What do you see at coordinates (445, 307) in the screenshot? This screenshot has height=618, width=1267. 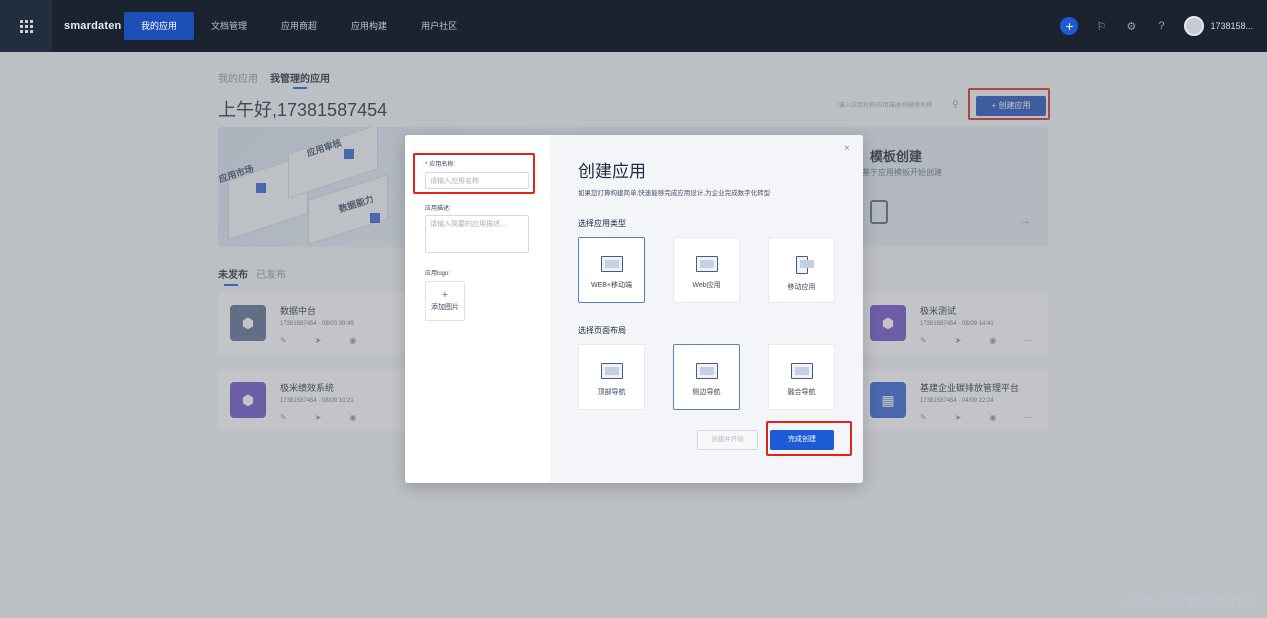 I see `add-image-label: 添加图片` at bounding box center [445, 307].